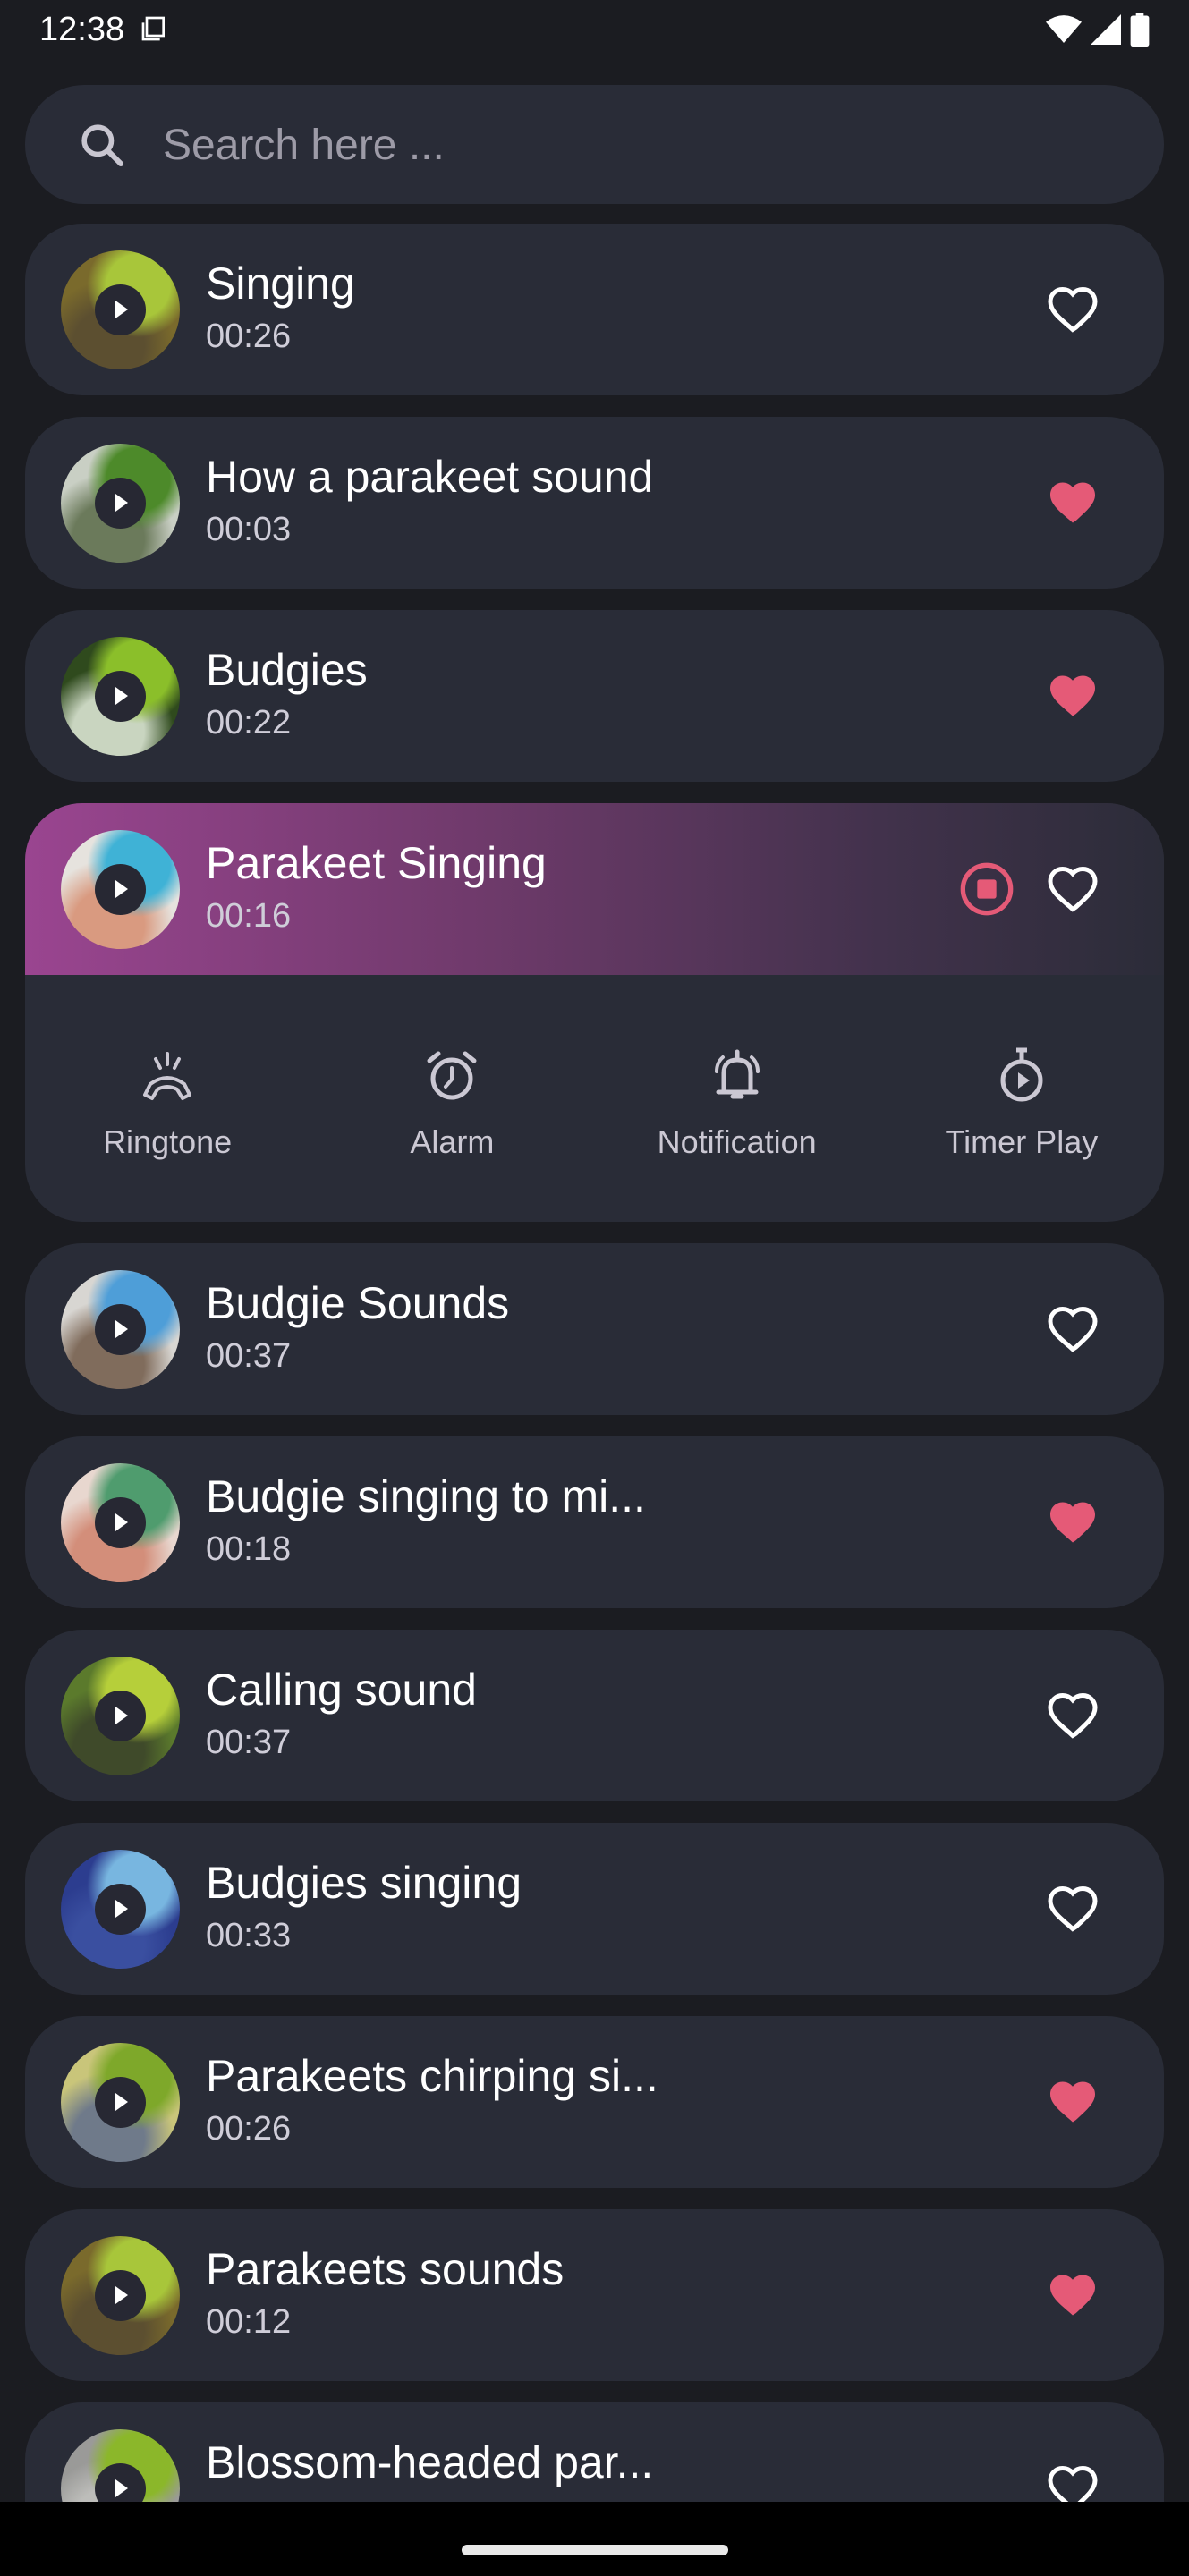  What do you see at coordinates (385, 2269) in the screenshot?
I see `sound-title: Parakeets sounds` at bounding box center [385, 2269].